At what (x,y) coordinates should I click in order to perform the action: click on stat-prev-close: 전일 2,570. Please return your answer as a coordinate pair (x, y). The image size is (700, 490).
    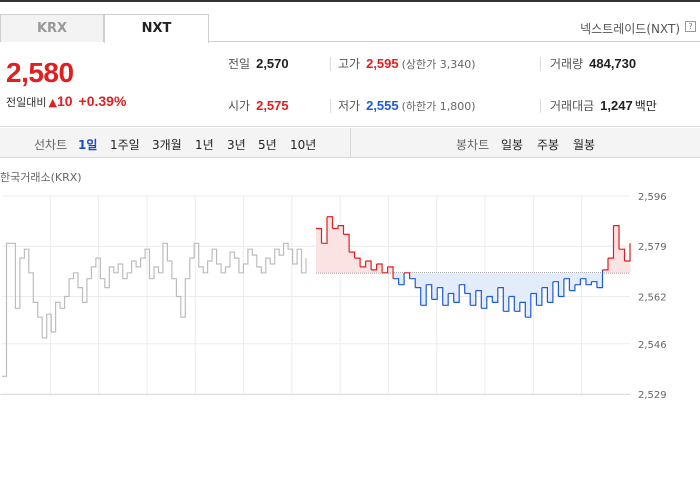
    Looking at the image, I should click on (258, 63).